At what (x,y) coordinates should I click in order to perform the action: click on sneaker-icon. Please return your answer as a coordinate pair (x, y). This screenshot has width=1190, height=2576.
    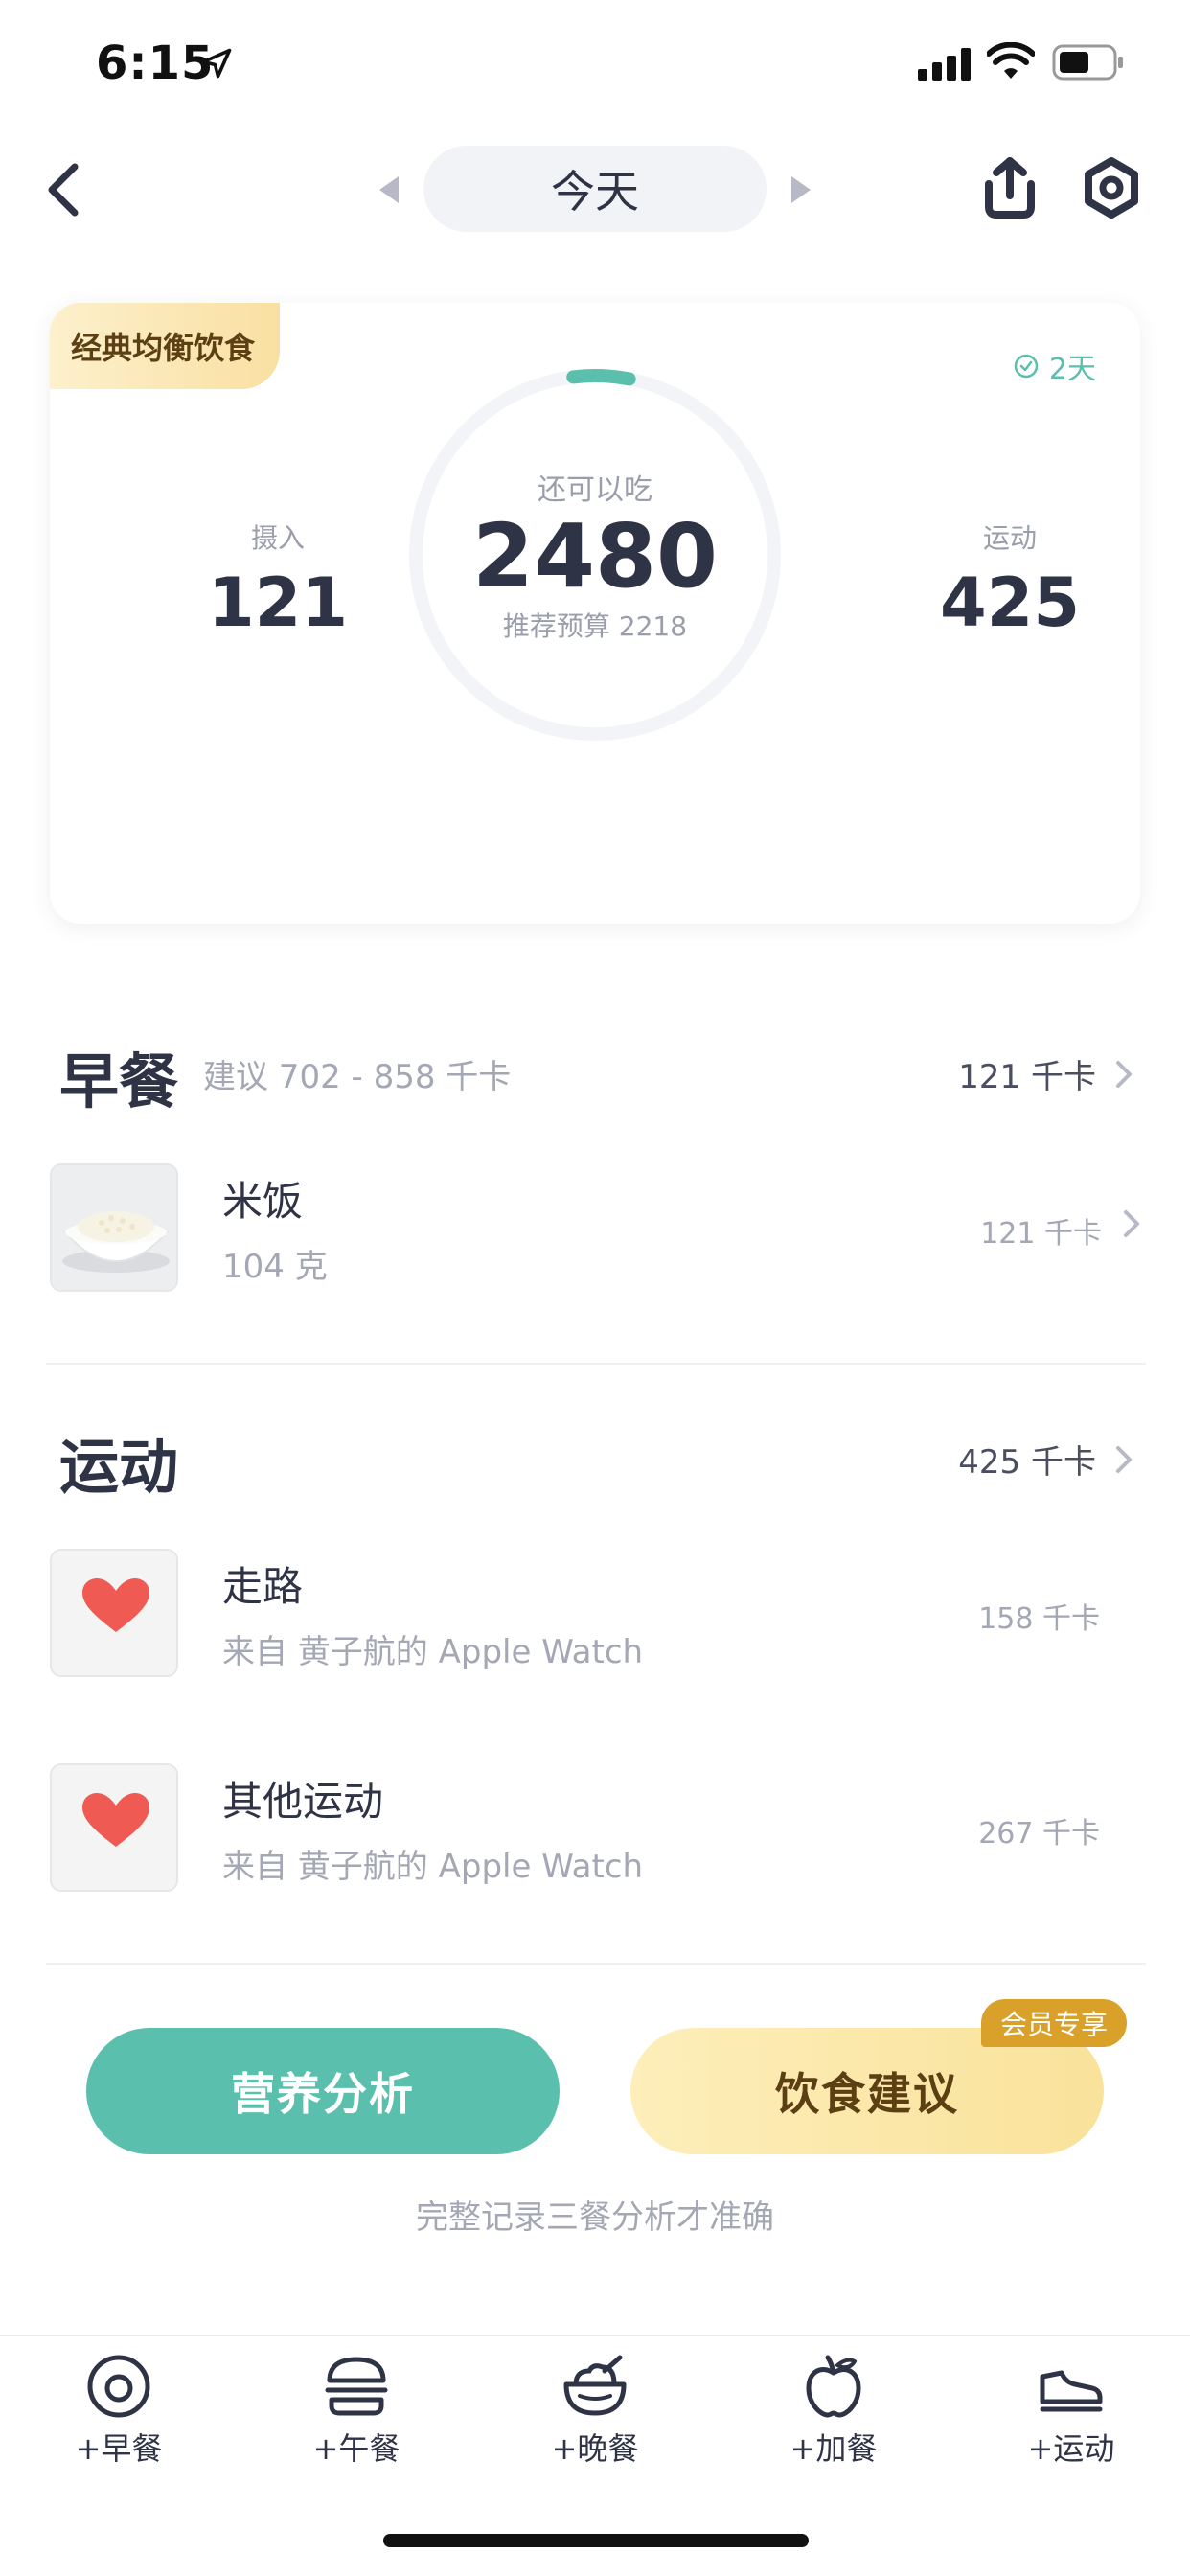
    Looking at the image, I should click on (1071, 2391).